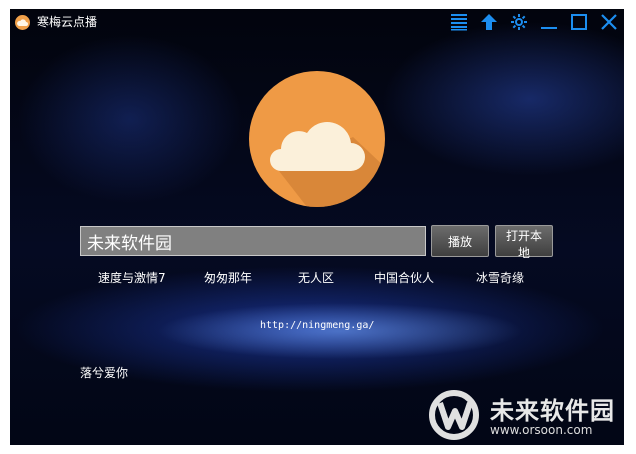 This screenshot has height=454, width=636. I want to click on quick-link-item: 中国合伙人, so click(404, 277).